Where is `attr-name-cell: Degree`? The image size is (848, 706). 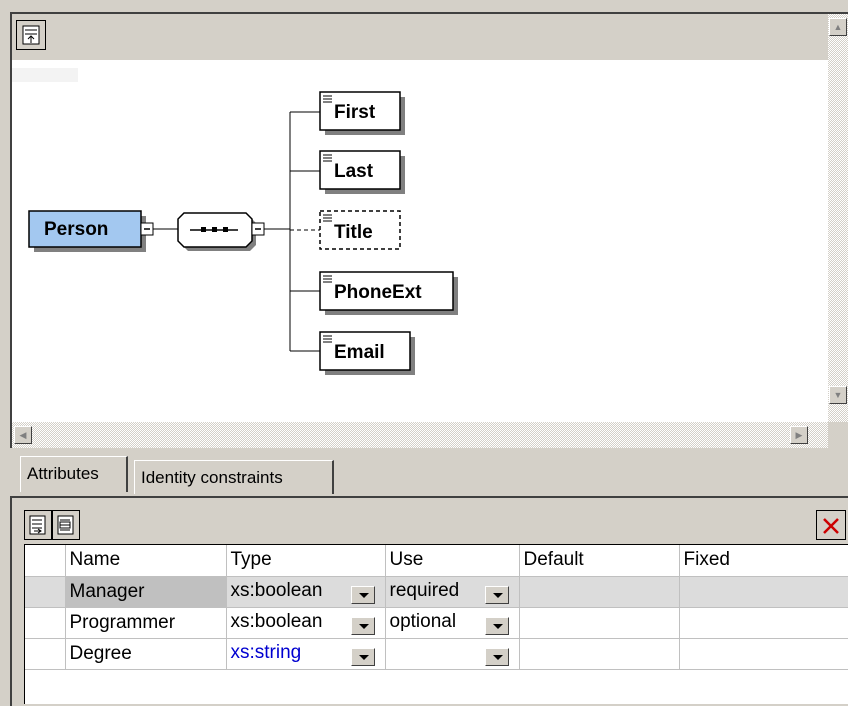
attr-name-cell: Degree is located at coordinates (146, 654).